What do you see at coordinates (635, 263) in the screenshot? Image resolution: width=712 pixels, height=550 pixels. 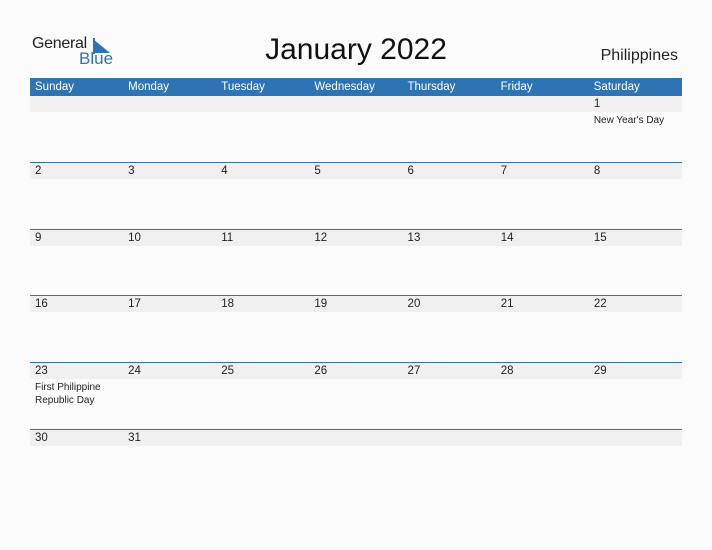 I see `day-cell: 15` at bounding box center [635, 263].